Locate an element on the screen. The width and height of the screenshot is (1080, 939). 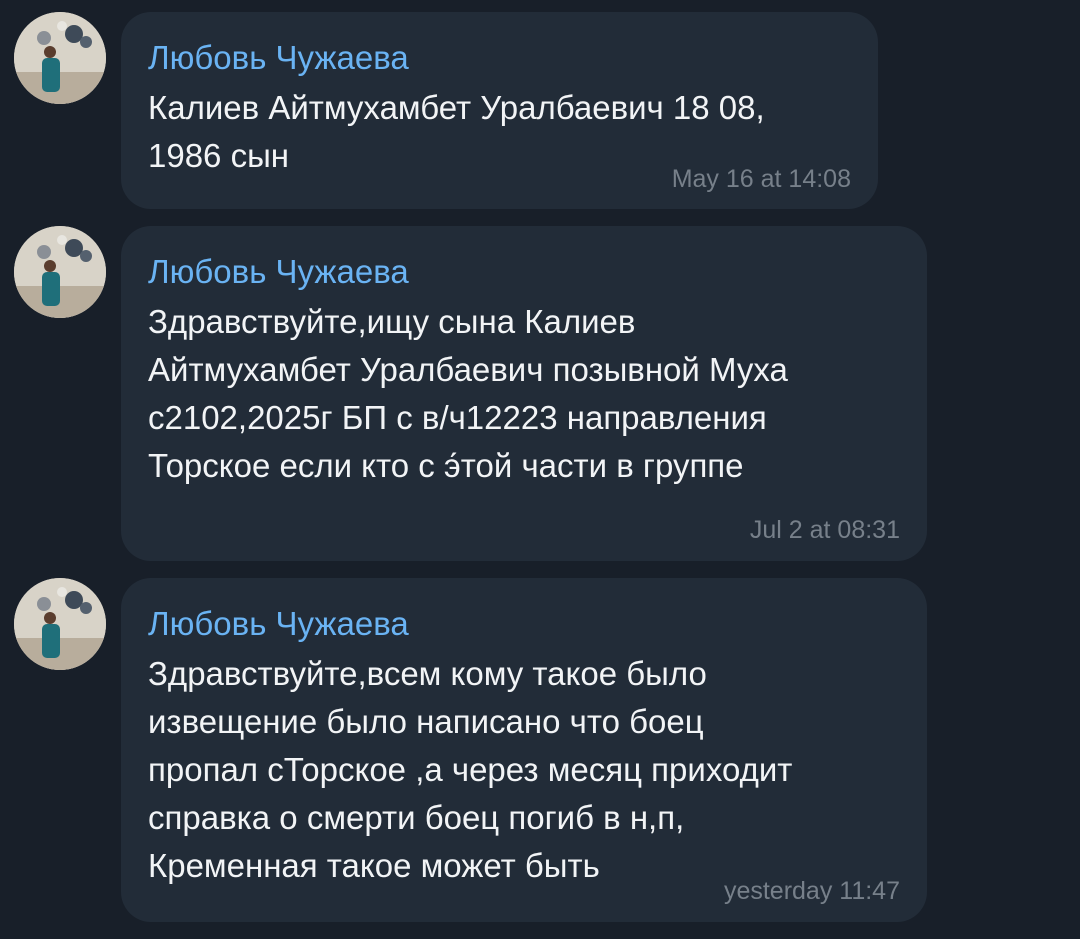
message-text-line: Торское если кто с э́той части в группе is located at coordinates (446, 465).